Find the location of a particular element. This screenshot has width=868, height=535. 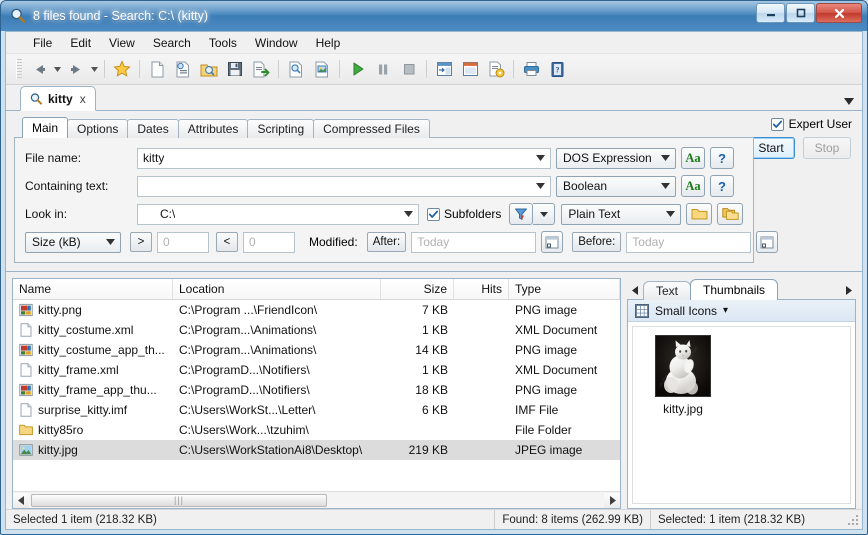

column-header-location: Location is located at coordinates (277, 289).